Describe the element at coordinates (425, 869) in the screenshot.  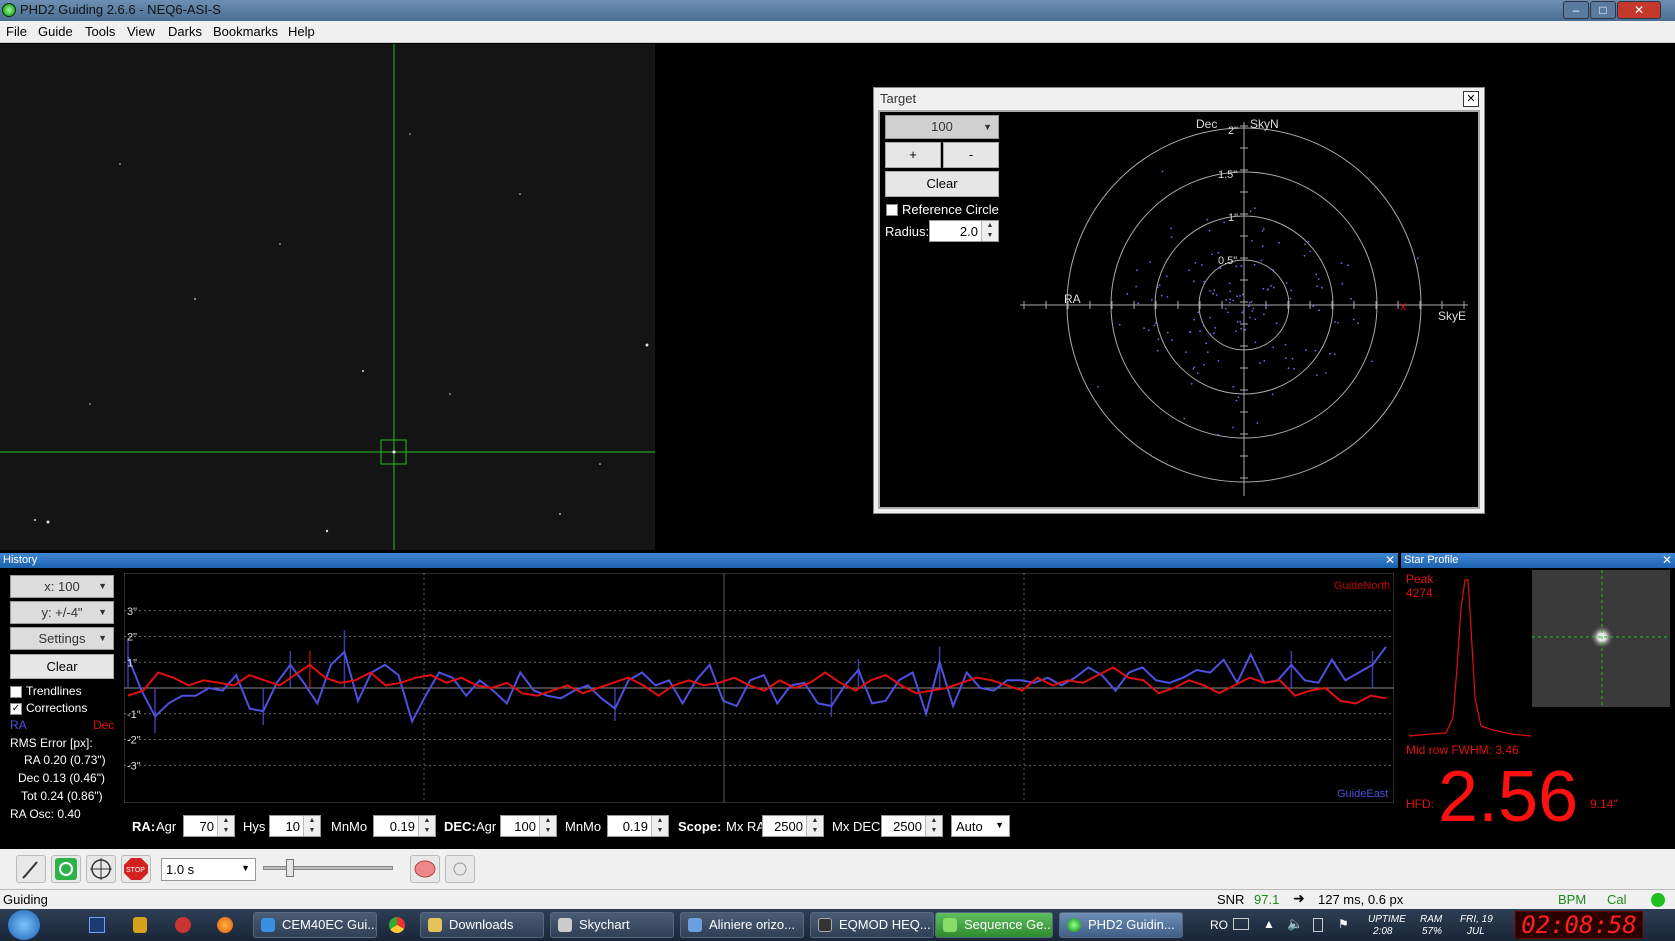
I see `advanced-settings-button` at that location.